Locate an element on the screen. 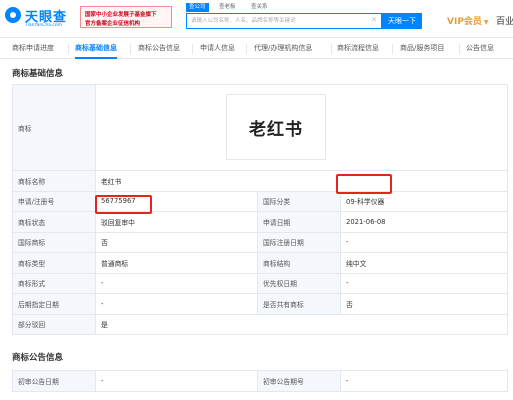 The image size is (513, 400). field-label: 是否共有商标 is located at coordinates (299, 304).